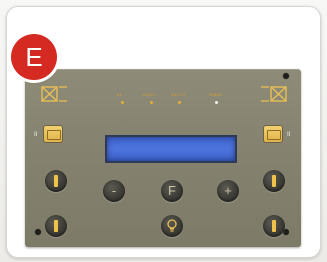 The width and height of the screenshot is (327, 262). Describe the element at coordinates (286, 76) in the screenshot. I see `screw-top-right` at that location.